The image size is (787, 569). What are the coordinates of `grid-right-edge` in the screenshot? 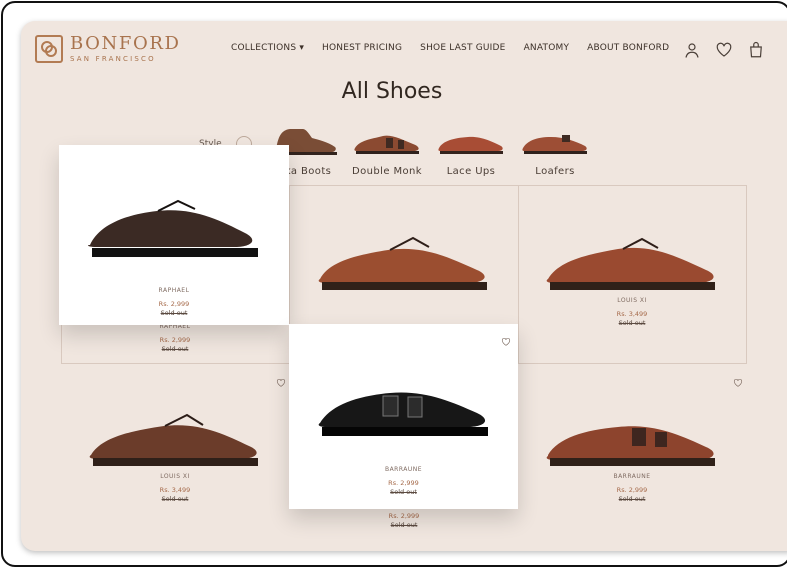 It's located at (746, 274).